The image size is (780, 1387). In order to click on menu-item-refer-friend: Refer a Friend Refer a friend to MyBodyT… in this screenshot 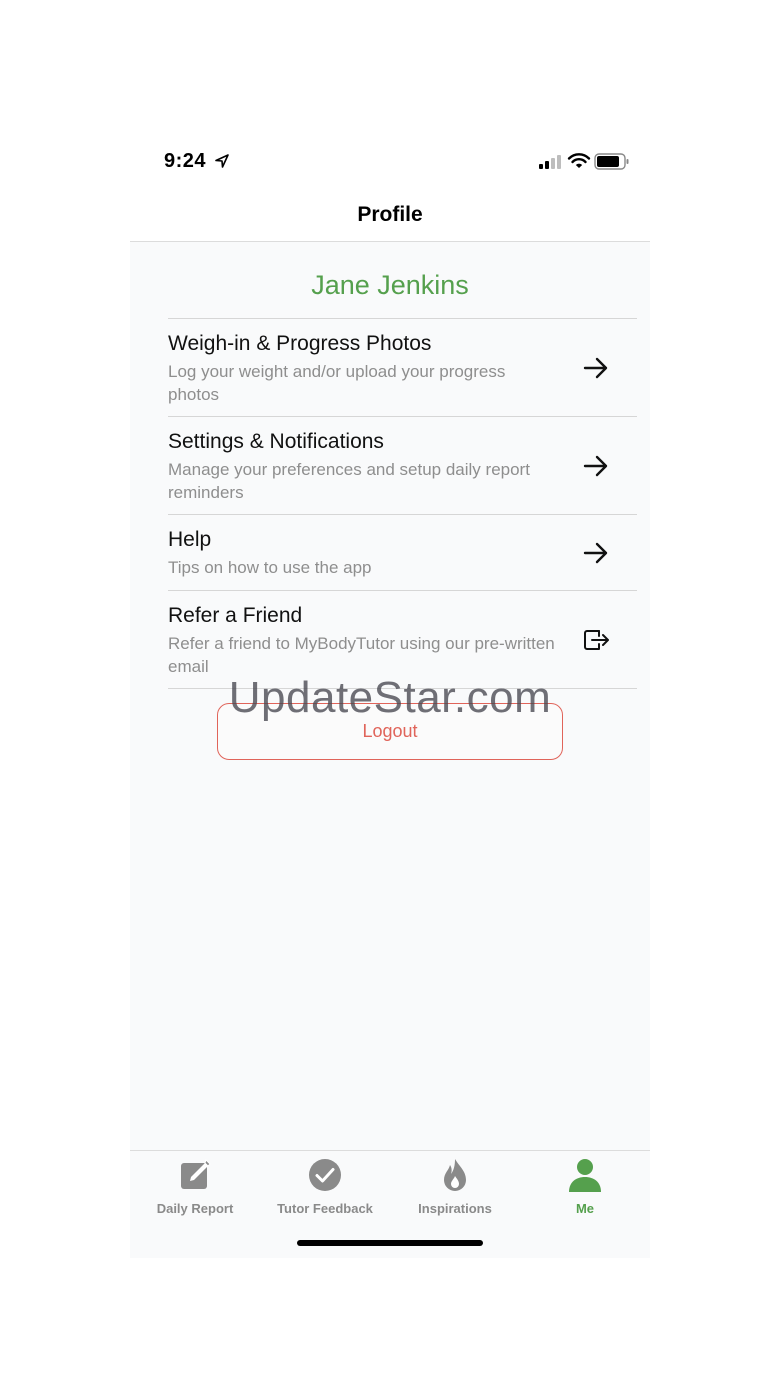, I will do `click(402, 640)`.